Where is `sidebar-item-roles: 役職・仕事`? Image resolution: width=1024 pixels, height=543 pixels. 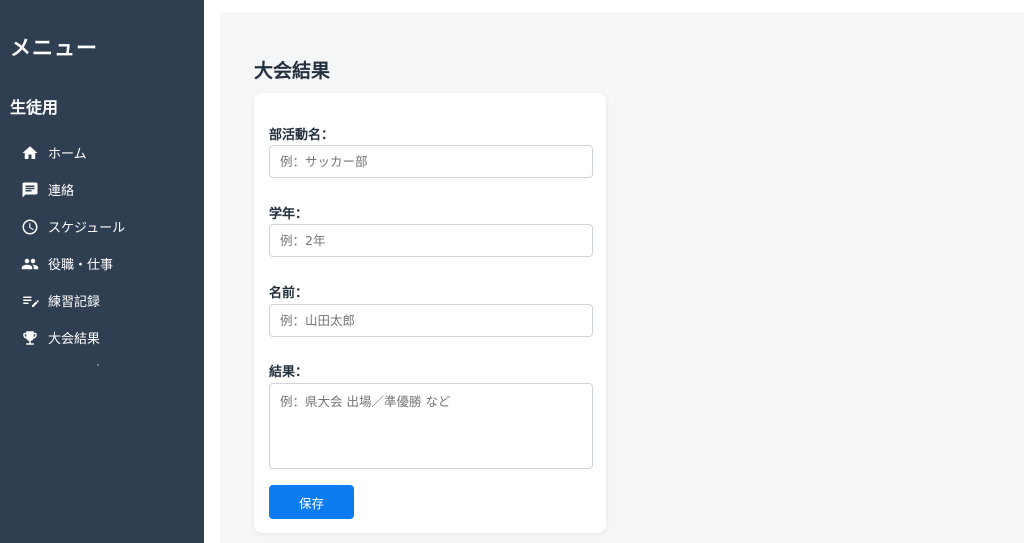 sidebar-item-roles: 役職・仕事 is located at coordinates (102, 263).